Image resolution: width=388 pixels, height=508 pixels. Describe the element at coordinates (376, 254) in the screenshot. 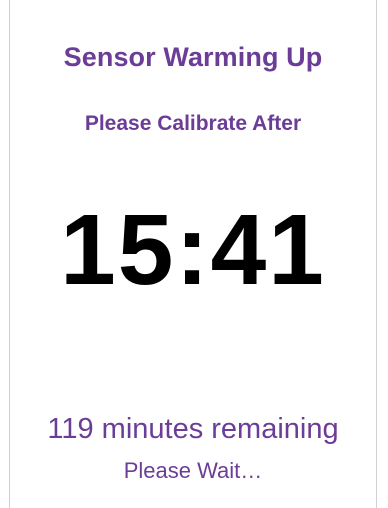

I see `right-border` at that location.